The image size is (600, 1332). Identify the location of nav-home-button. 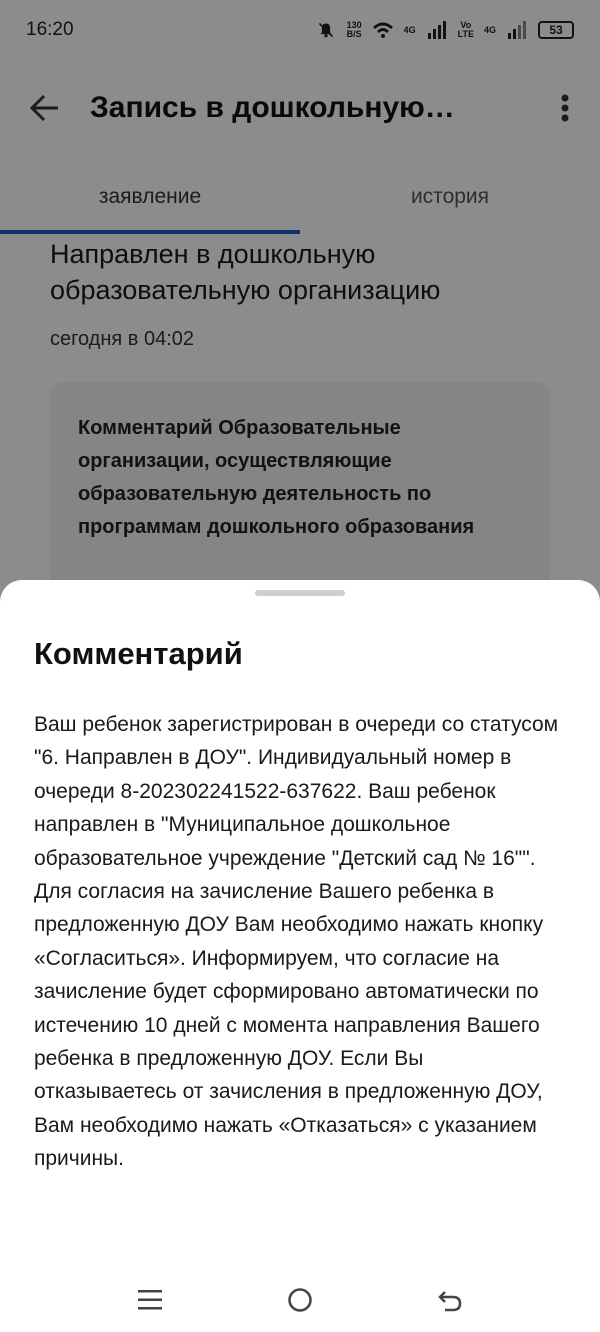
(300, 1300).